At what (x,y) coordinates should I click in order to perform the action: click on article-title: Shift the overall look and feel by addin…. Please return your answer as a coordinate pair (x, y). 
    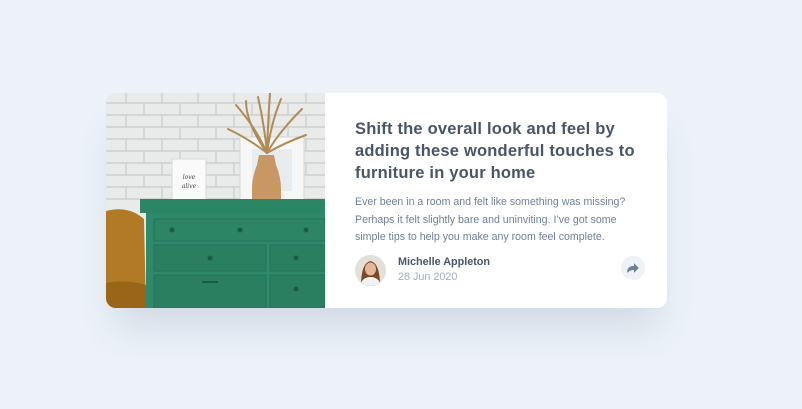
    Looking at the image, I should click on (497, 151).